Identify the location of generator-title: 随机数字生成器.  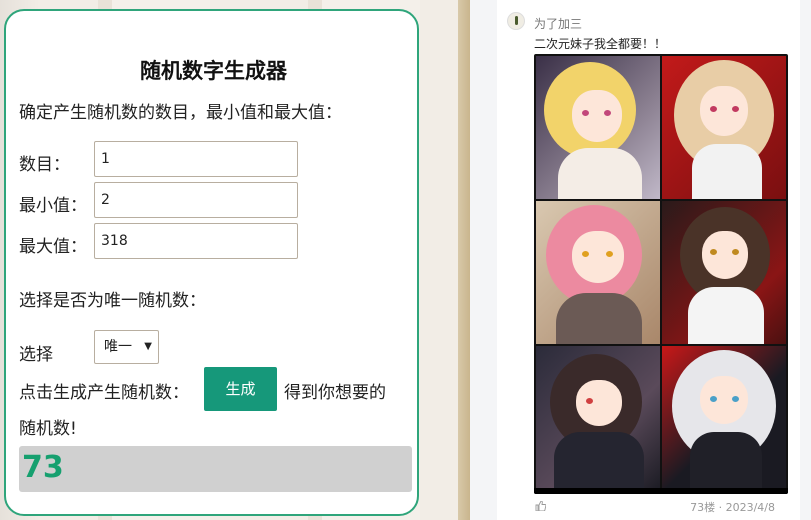
(213, 71).